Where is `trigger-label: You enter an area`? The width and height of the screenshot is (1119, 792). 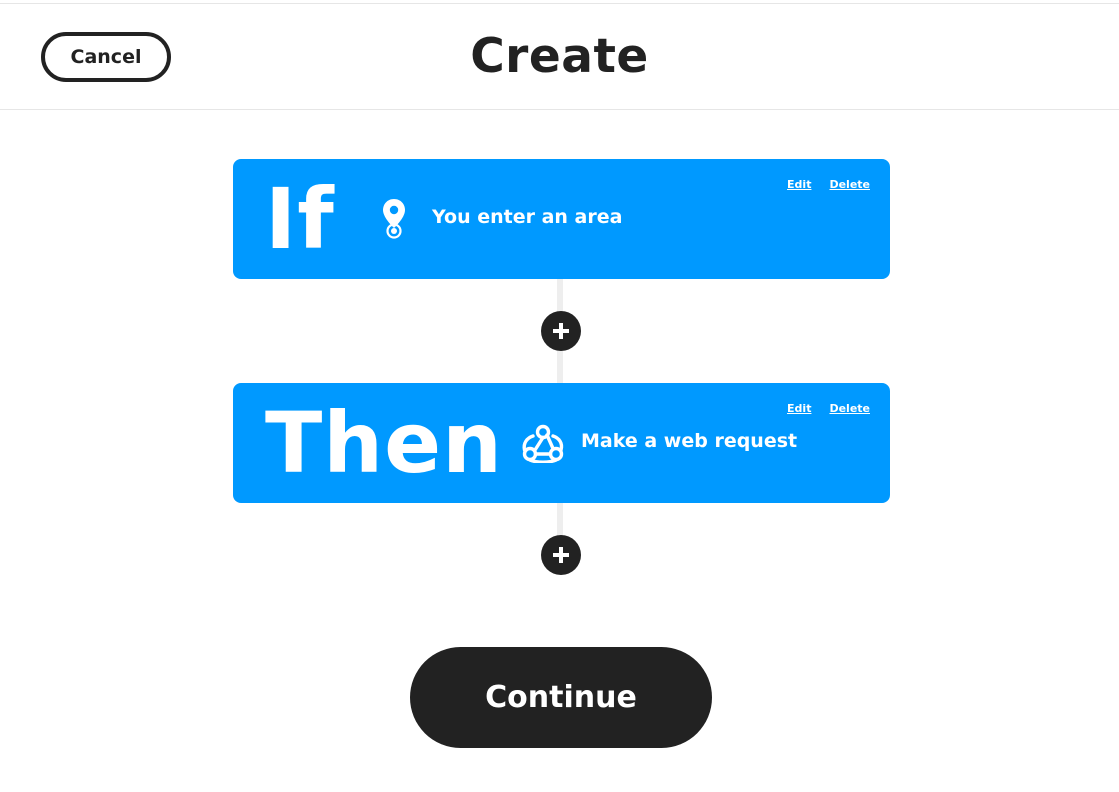
trigger-label: You enter an area is located at coordinates (527, 217).